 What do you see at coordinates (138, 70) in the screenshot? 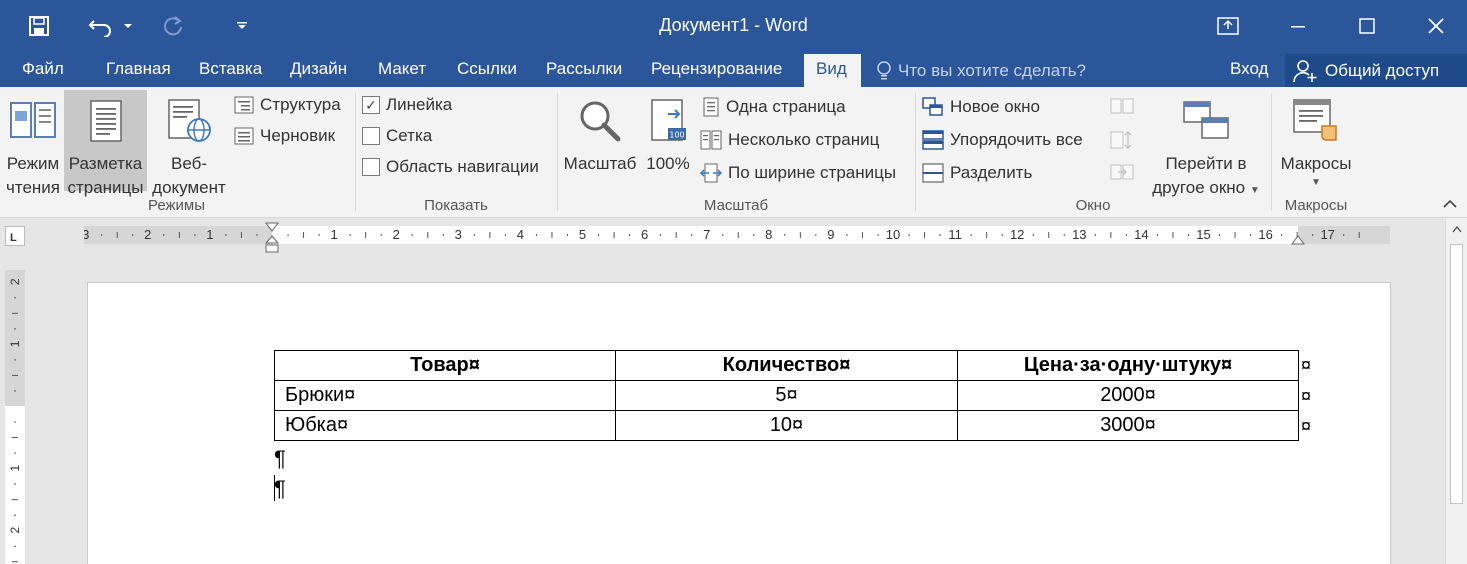
I see `tab-home: Главная` at bounding box center [138, 70].